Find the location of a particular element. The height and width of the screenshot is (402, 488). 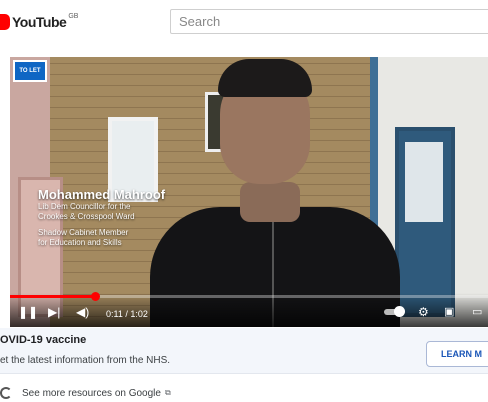

caption-role: Shadow Cabinet Member is located at coordinates (83, 232).